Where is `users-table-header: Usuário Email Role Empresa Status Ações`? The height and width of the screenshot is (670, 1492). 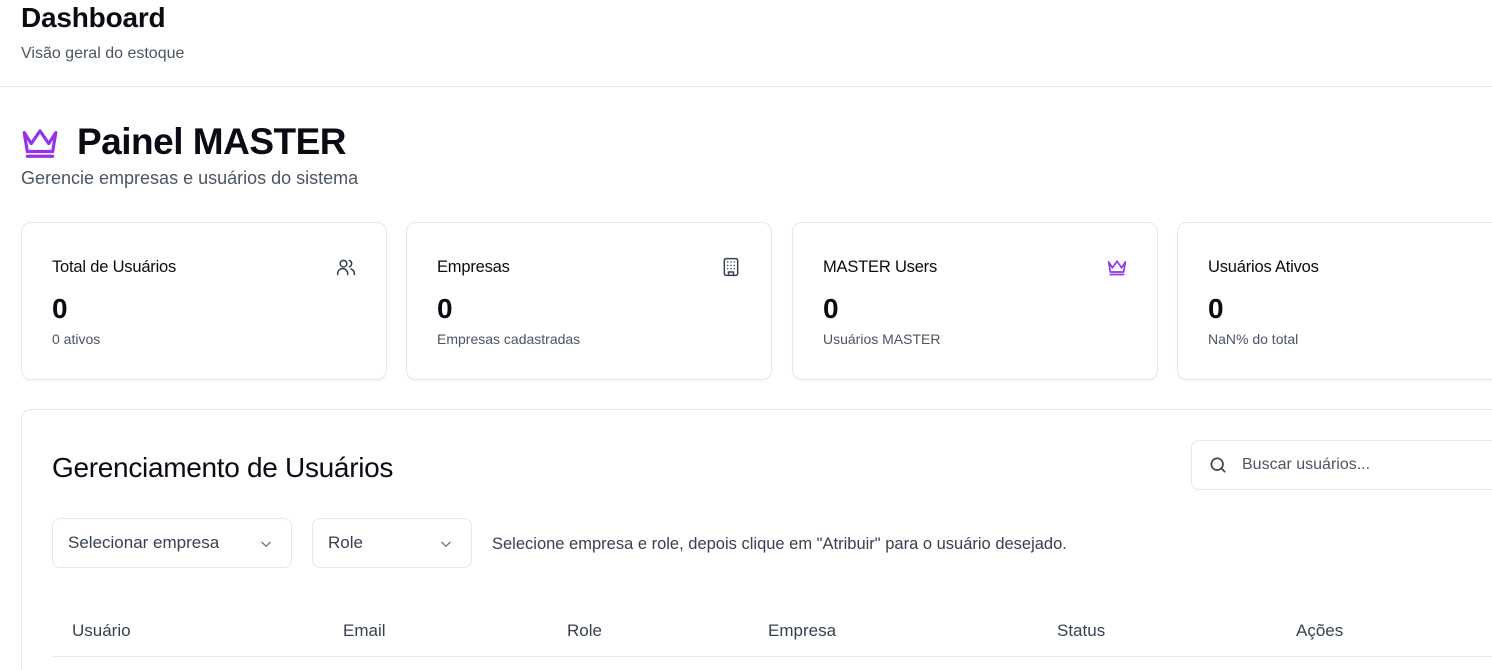 users-table-header: Usuário Email Role Empresa Status Ações is located at coordinates (772, 631).